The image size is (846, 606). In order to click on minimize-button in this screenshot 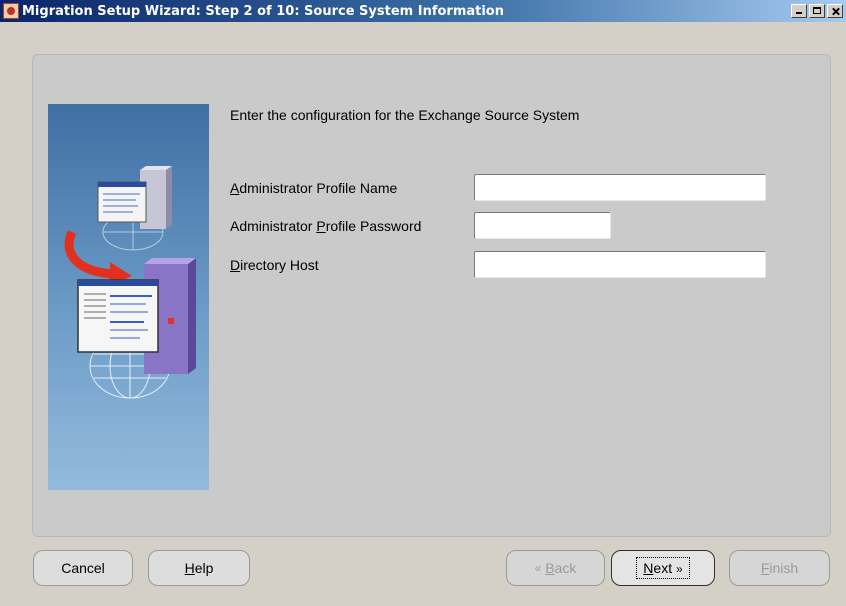, I will do `click(799, 11)`.